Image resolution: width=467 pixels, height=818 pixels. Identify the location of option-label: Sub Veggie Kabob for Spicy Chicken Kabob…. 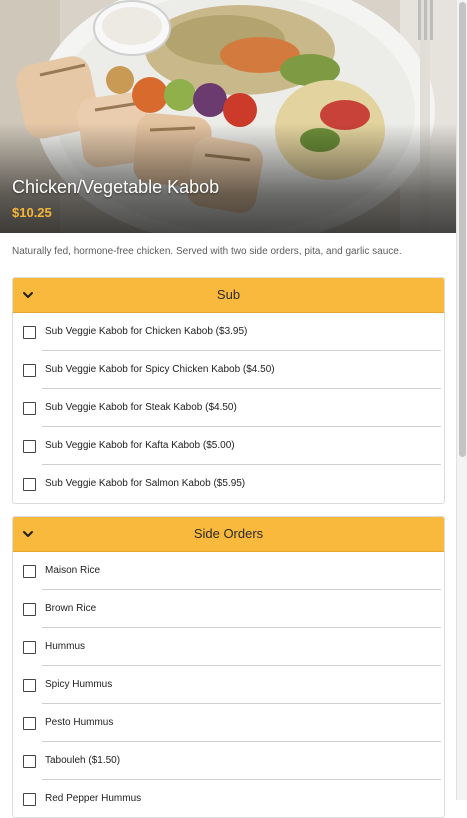
(160, 369).